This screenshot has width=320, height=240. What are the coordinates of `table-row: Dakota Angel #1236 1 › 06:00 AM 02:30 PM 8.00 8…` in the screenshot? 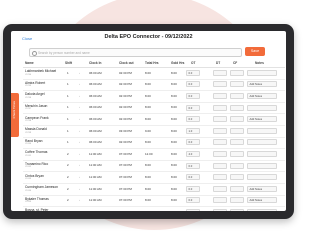 It's located at (154, 97).